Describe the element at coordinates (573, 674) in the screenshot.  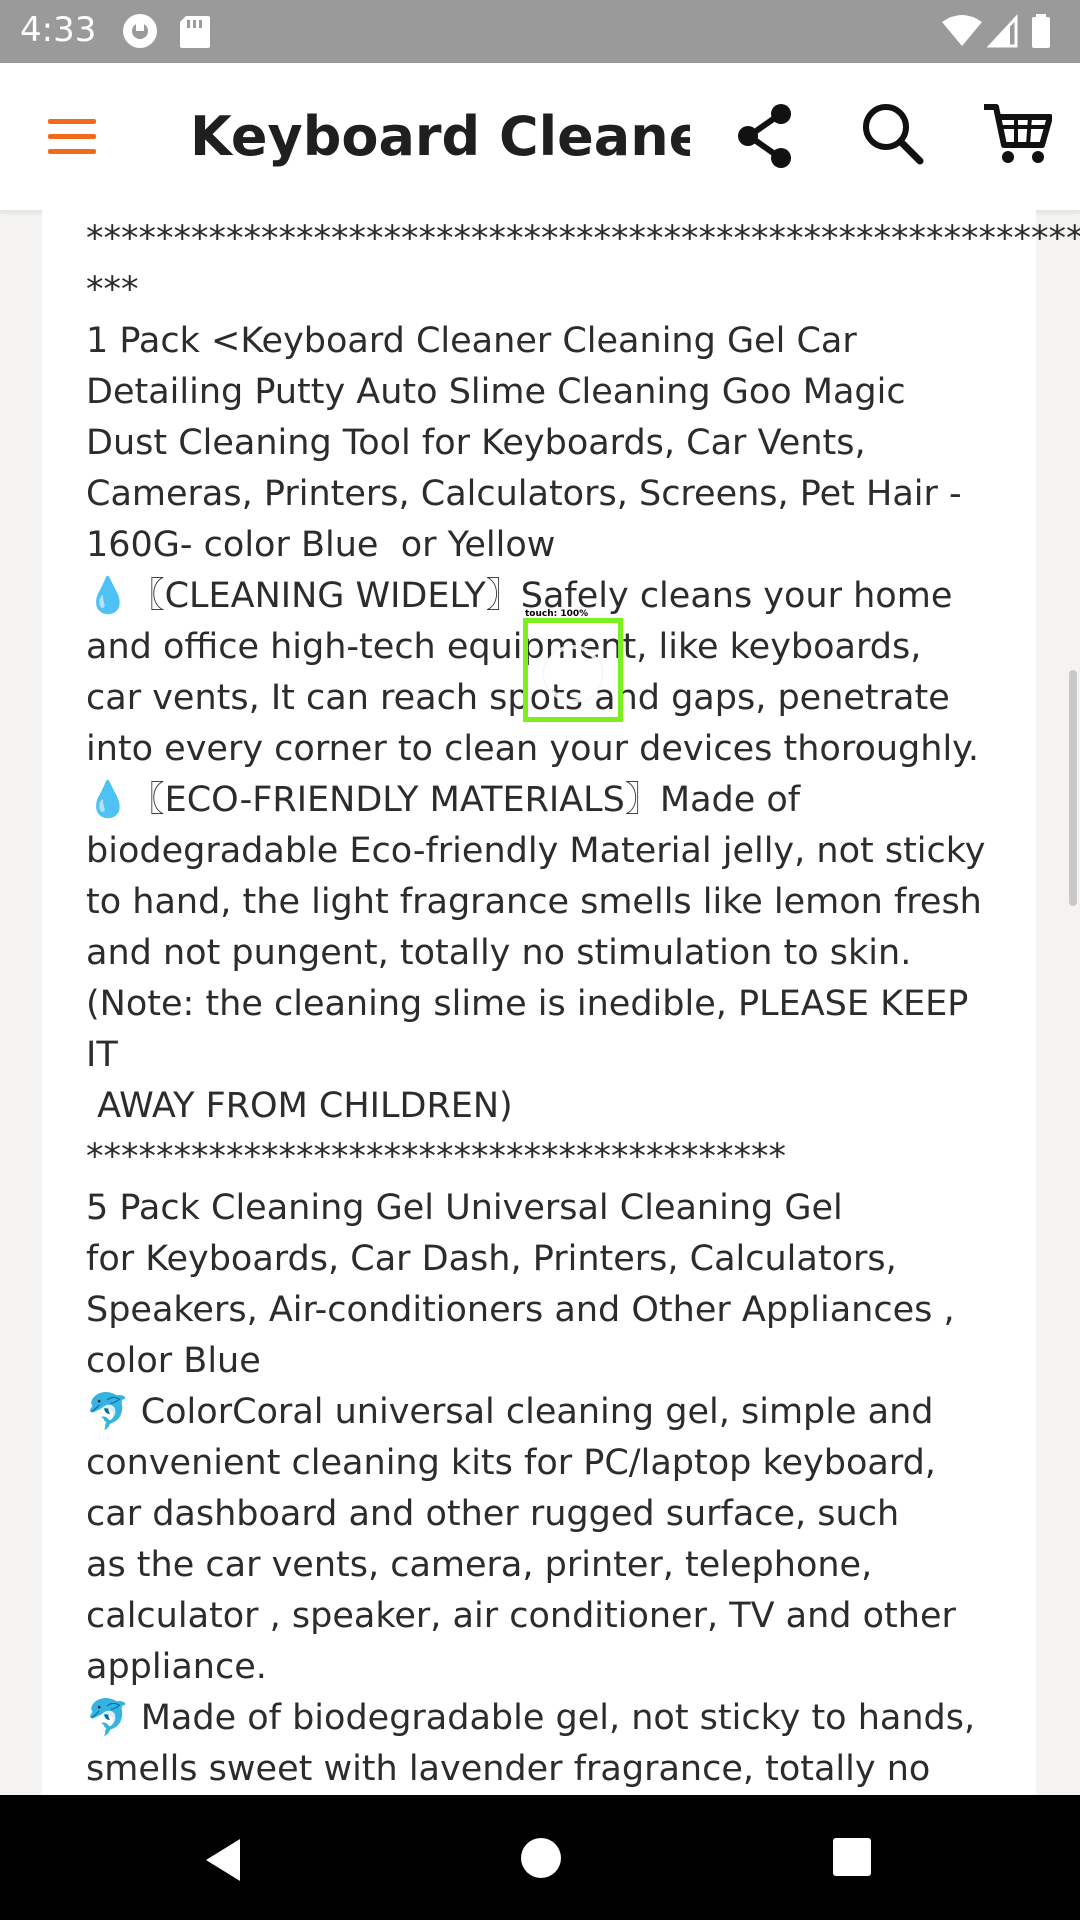
I see `touch-ripple` at that location.